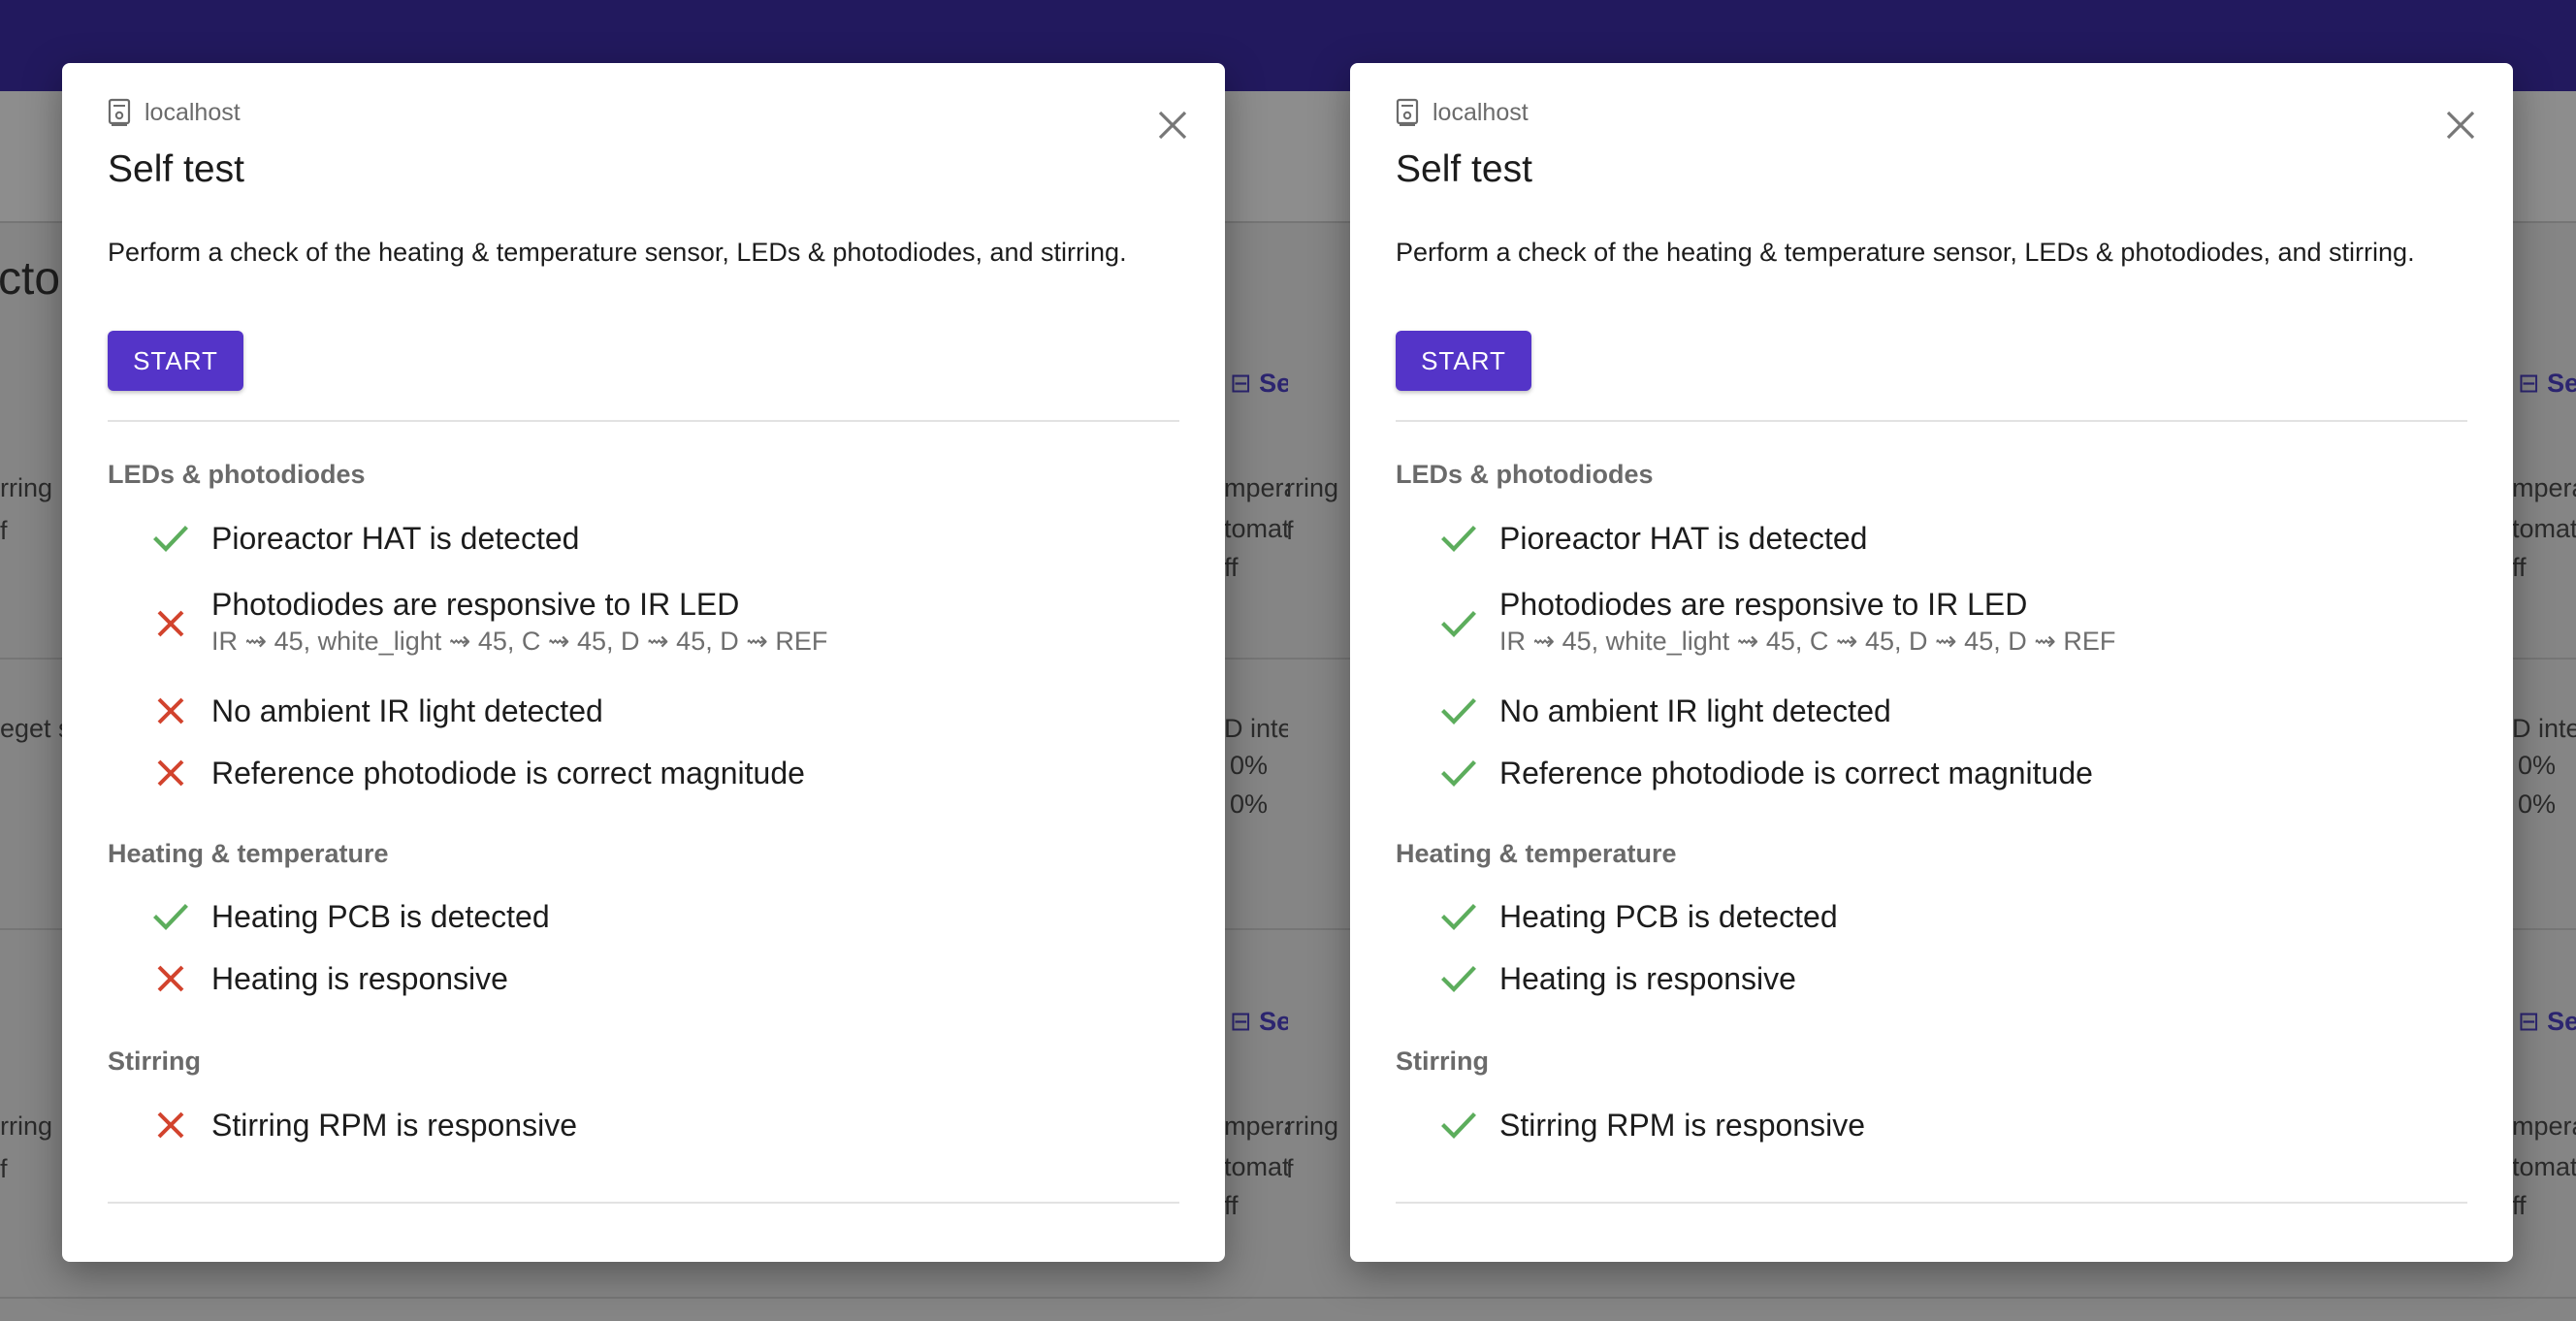 The image size is (2576, 1321). What do you see at coordinates (1256, 728) in the screenshot?
I see `bg-text: D integet st` at bounding box center [1256, 728].